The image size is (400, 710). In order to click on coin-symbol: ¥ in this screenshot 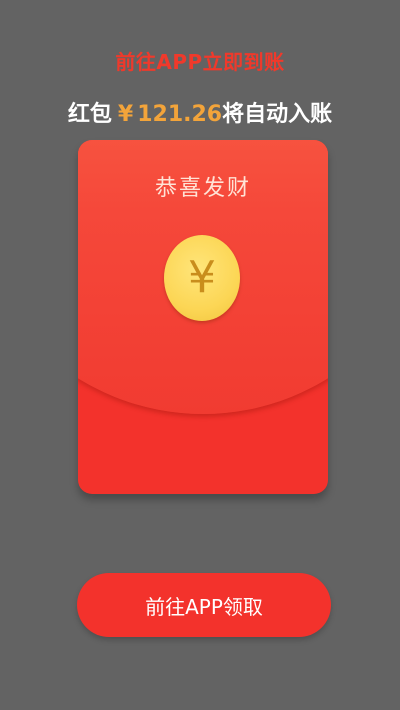, I will do `click(202, 277)`.